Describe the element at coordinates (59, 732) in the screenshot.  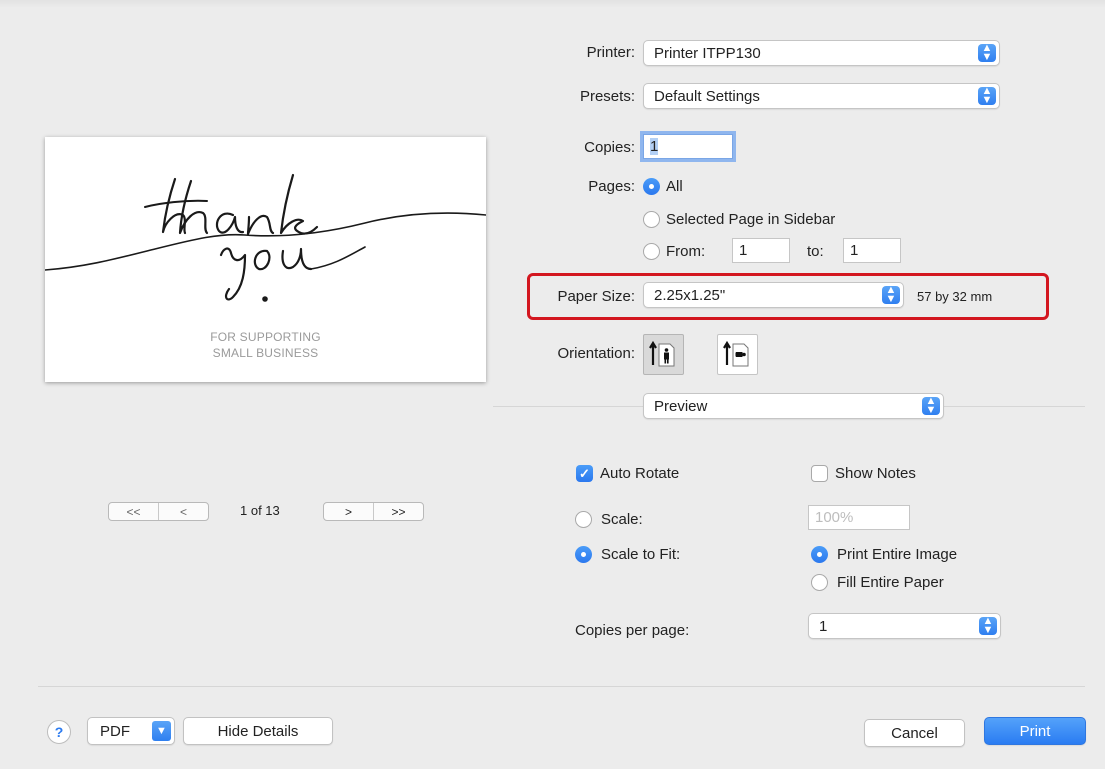
I see `help-button: ?` at that location.